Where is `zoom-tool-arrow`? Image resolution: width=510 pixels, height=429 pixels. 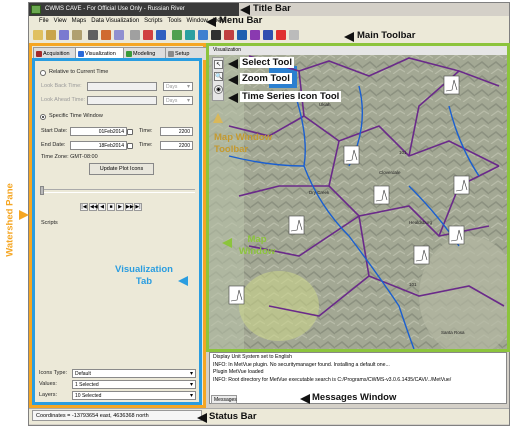 zoom-tool-arrow is located at coordinates (233, 80).